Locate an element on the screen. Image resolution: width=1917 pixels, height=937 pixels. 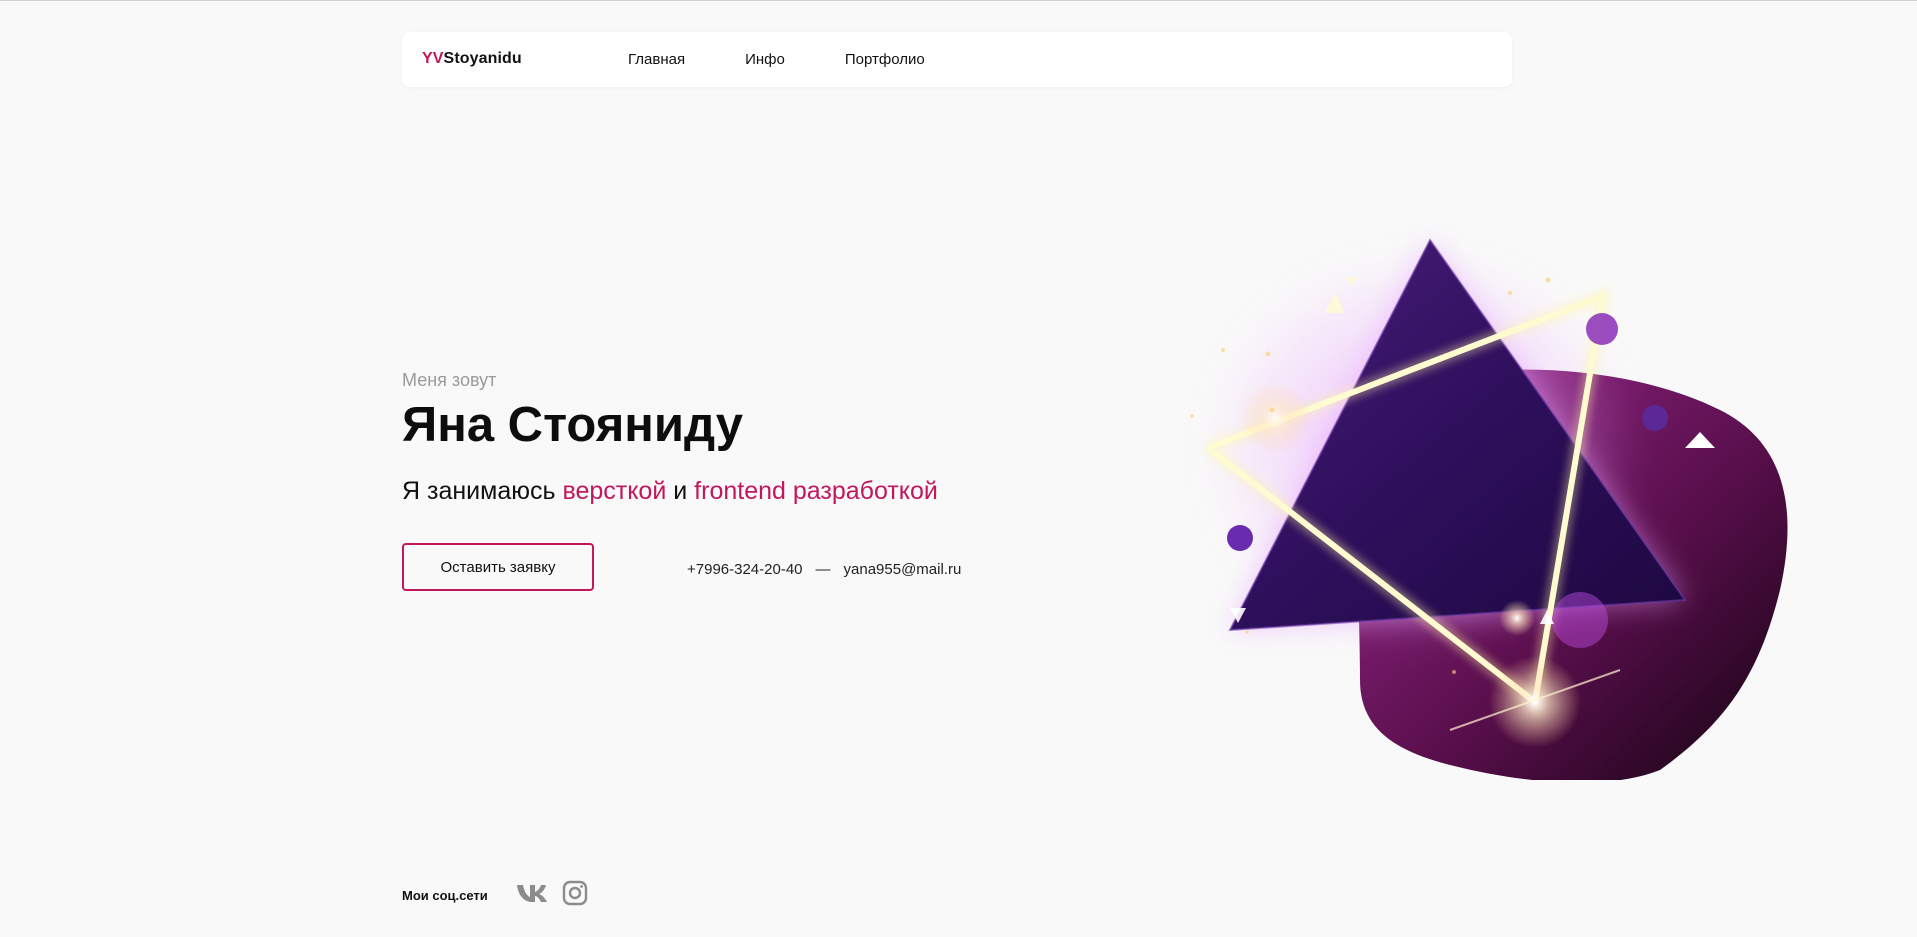
request-button: Оставить заявку is located at coordinates (498, 567).